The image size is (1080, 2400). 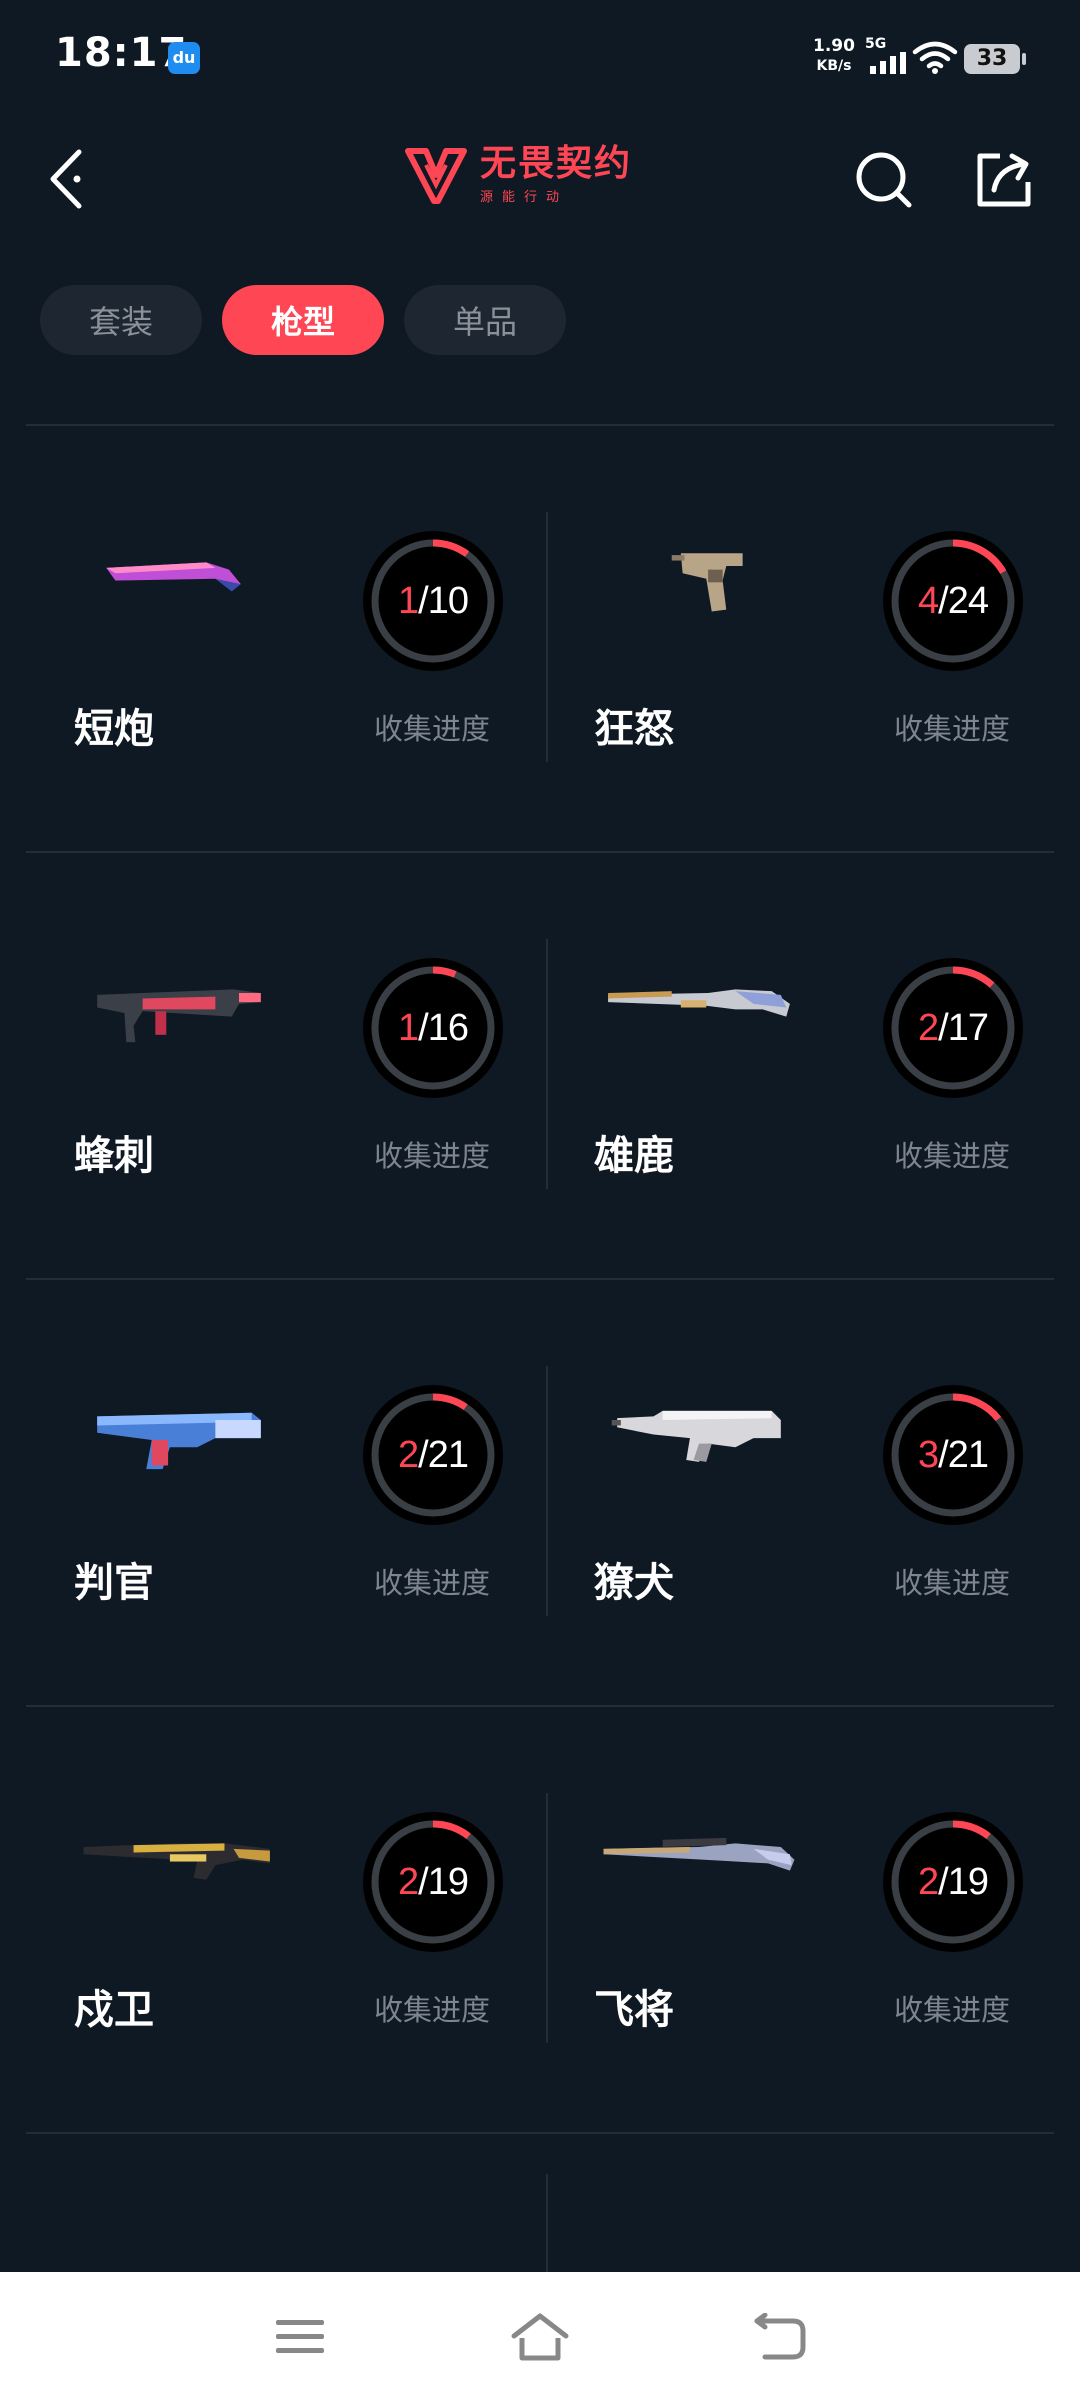 I want to click on tab-outfits: 套装, so click(x=121, y=320).